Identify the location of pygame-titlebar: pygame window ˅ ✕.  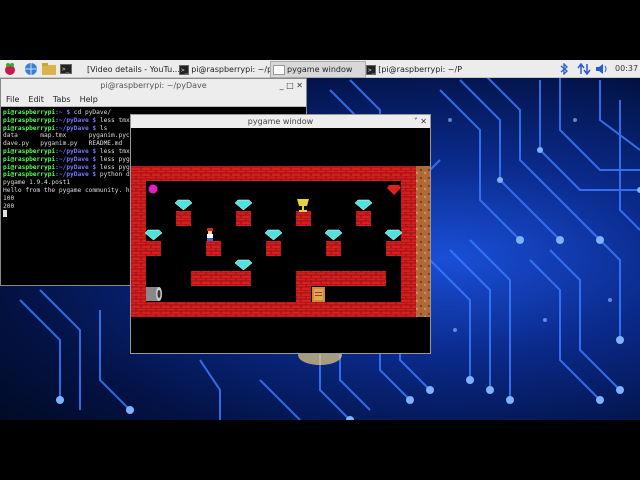
(280, 121).